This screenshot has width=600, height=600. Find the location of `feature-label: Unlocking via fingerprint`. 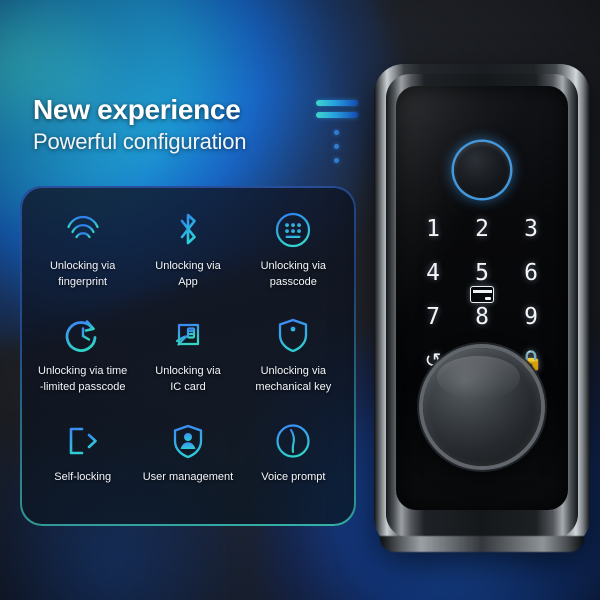

feature-label: Unlocking via fingerprint is located at coordinates (82, 274).